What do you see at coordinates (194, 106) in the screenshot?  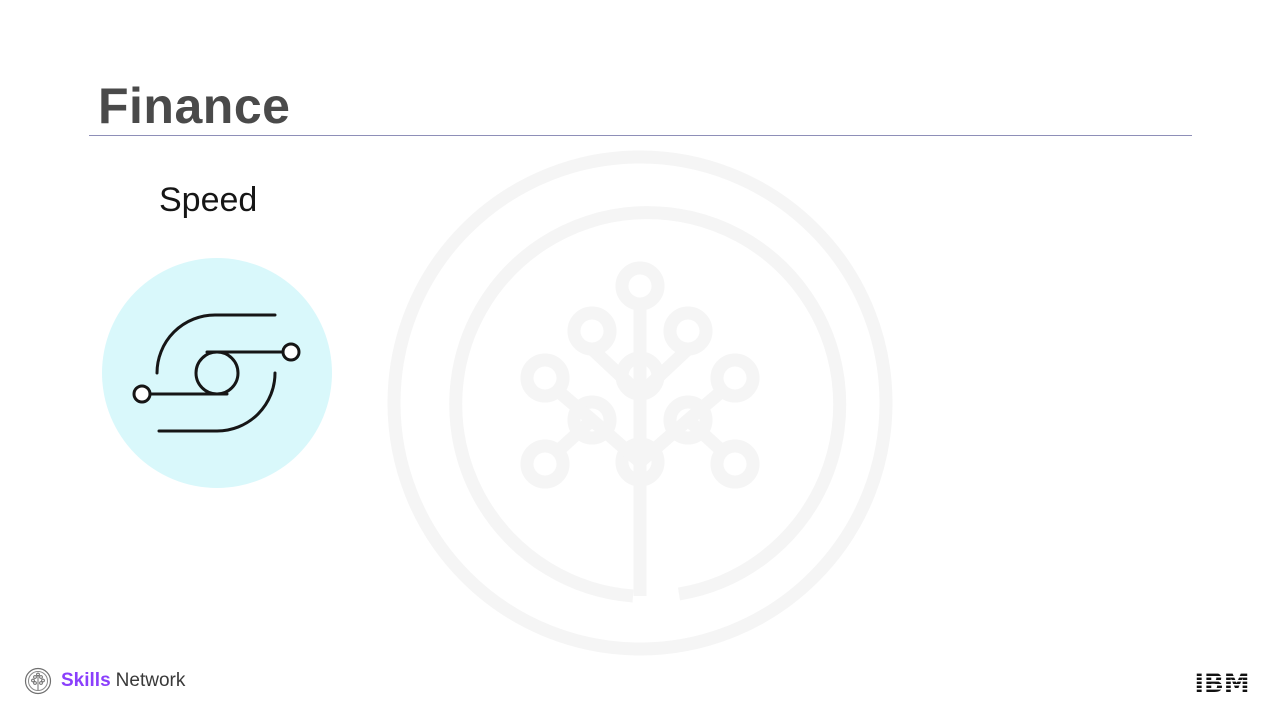 I see `page-title: Finance` at bounding box center [194, 106].